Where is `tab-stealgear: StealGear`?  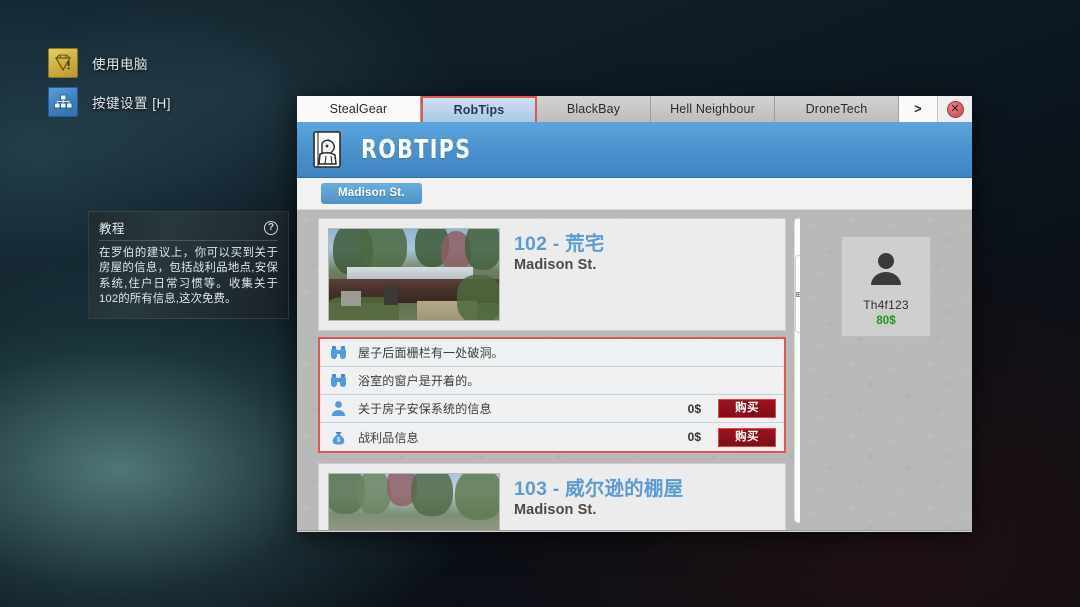 tab-stealgear: StealGear is located at coordinates (359, 109).